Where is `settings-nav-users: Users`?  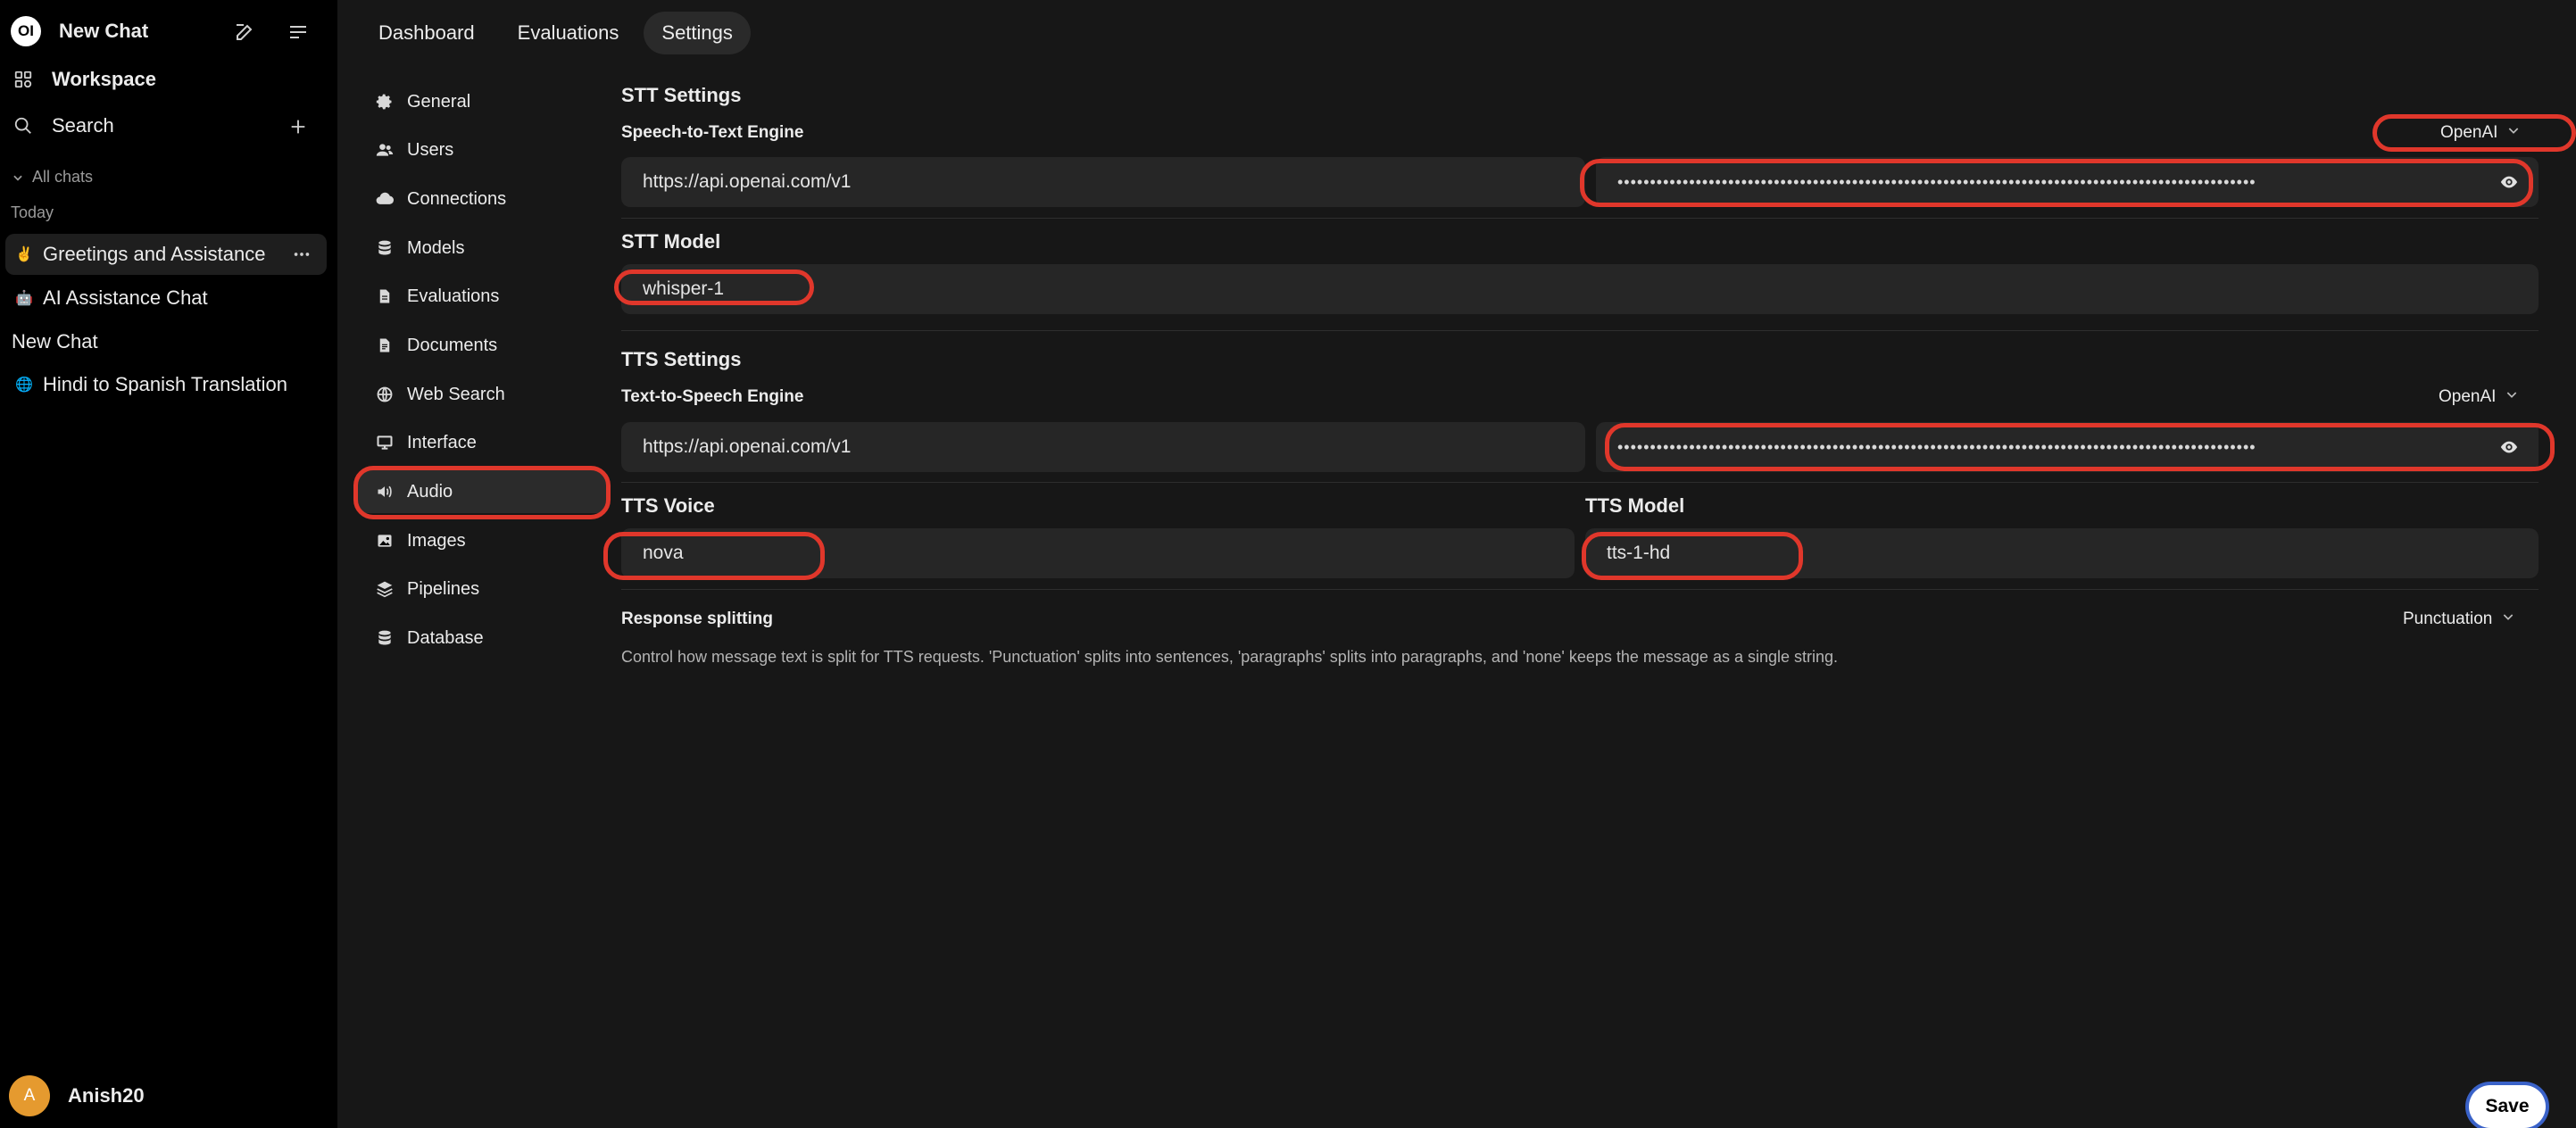
settings-nav-users: Users is located at coordinates (482, 150).